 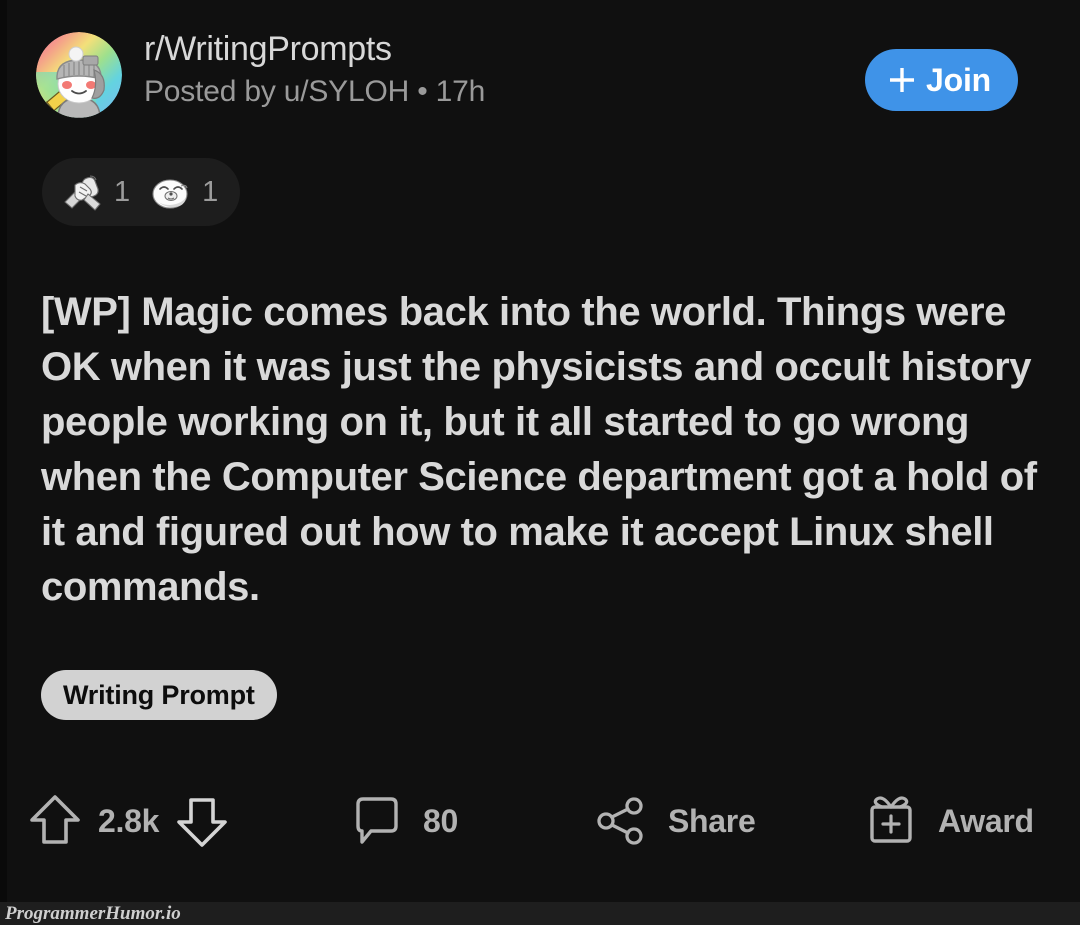 I want to click on post-flair-label: Writing Prompt, so click(x=159, y=695).